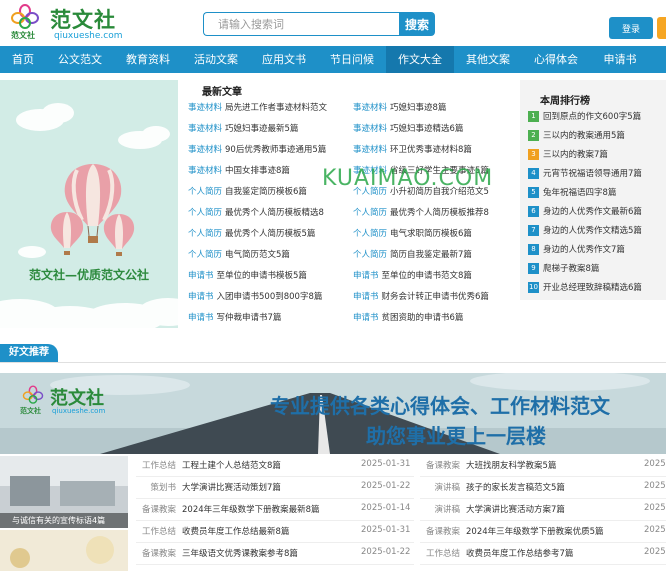 The image size is (666, 571). I want to click on nav-item: 其他文案, so click(488, 59).